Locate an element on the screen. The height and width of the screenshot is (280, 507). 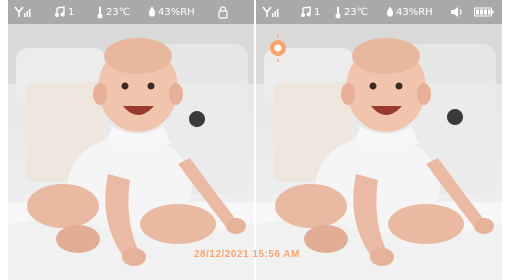
timestamp-overlay: 28/12/2021 15:56 AM is located at coordinates (247, 254).